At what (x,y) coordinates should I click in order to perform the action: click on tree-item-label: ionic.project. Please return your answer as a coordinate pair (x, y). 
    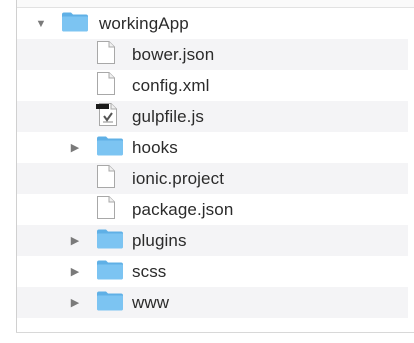
    Looking at the image, I should click on (178, 178).